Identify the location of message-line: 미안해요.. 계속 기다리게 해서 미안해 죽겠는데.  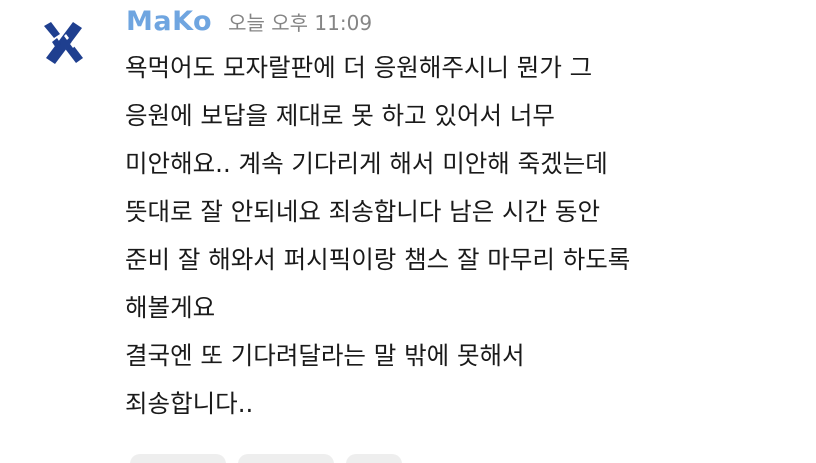
(366, 163).